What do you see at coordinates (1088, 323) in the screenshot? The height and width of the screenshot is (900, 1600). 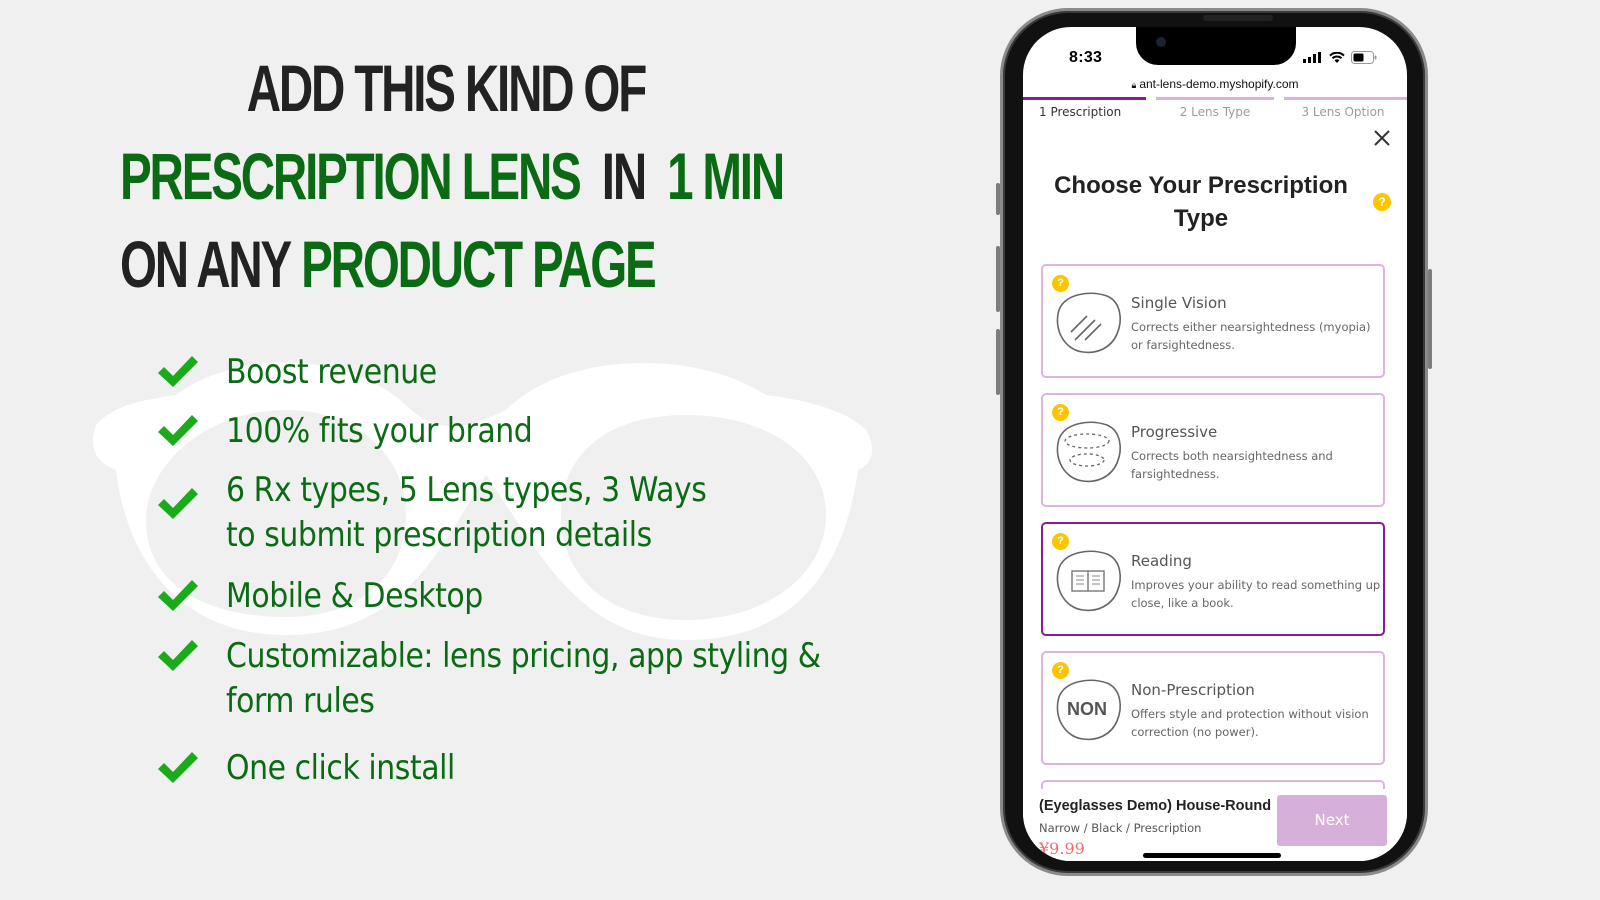 I see `single-vision-icon` at bounding box center [1088, 323].